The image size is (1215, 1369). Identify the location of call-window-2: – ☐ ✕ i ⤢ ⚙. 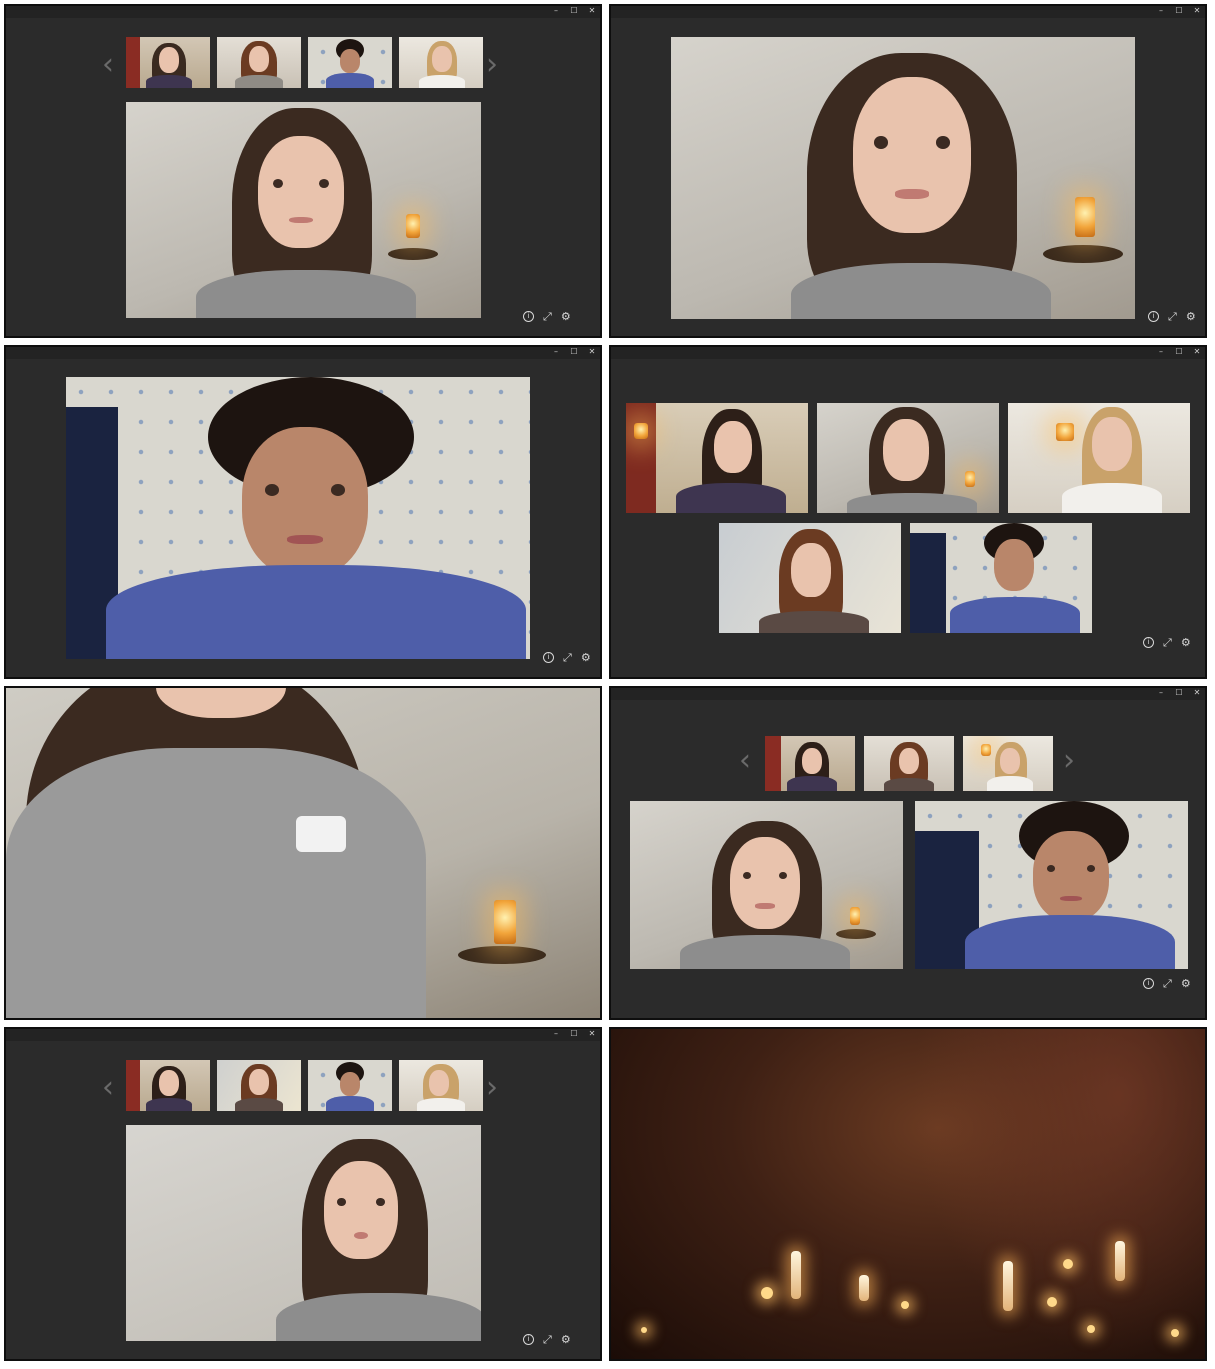
(908, 171).